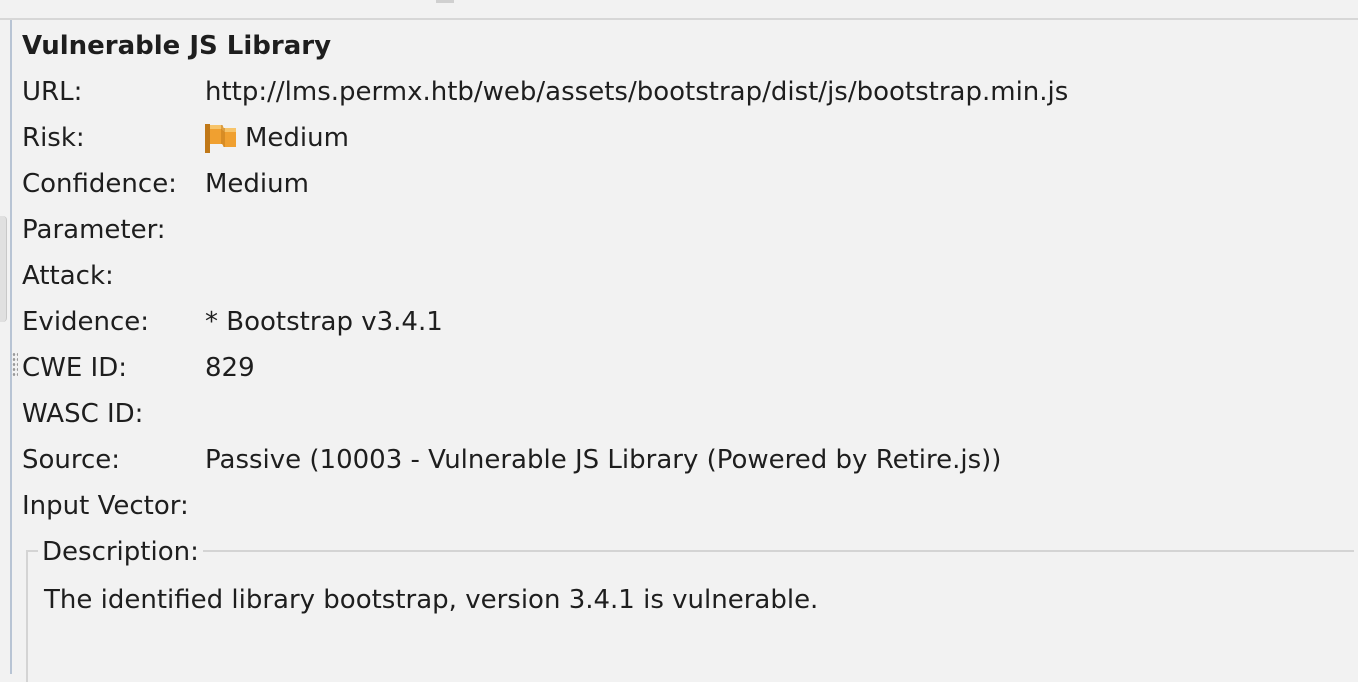  What do you see at coordinates (297, 138) in the screenshot?
I see `field-value-risk: Medium` at bounding box center [297, 138].